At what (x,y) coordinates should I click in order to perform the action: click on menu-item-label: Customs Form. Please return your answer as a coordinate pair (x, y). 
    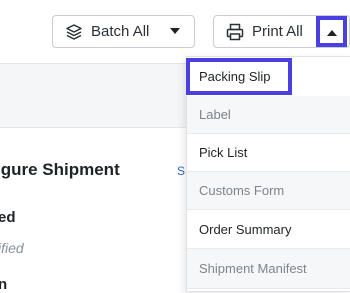
    Looking at the image, I should click on (242, 190).